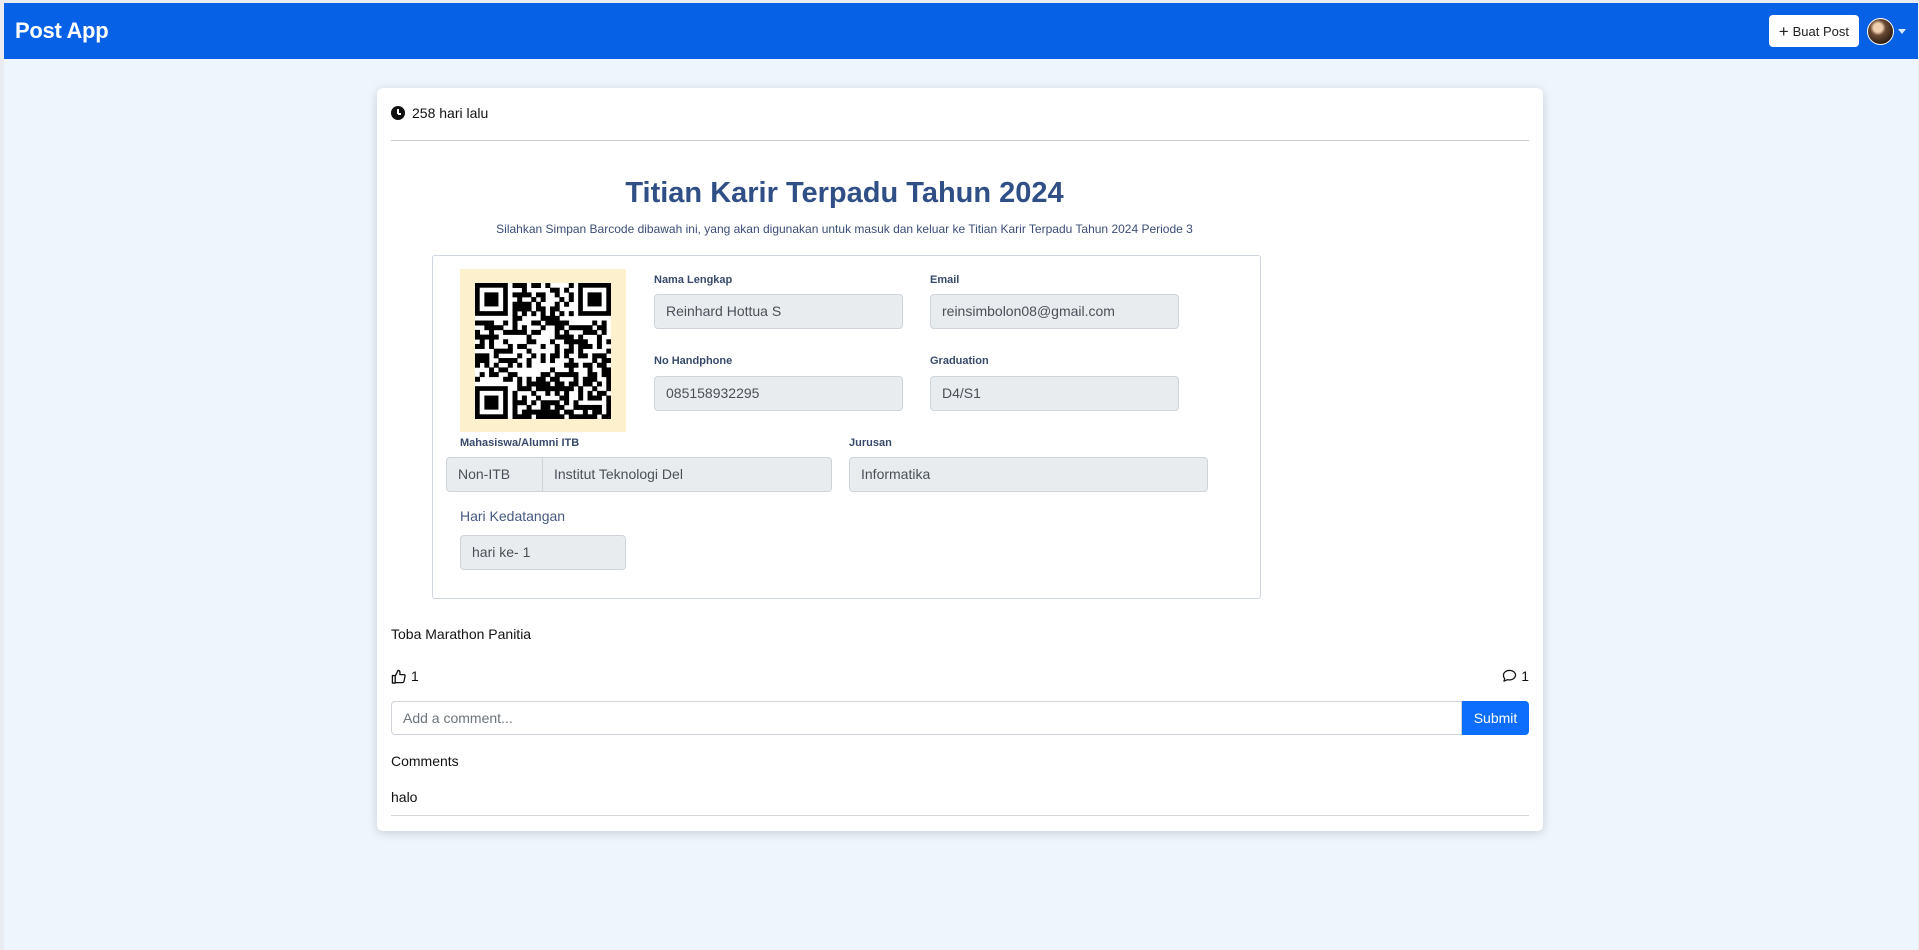 This screenshot has width=1919, height=950. Describe the element at coordinates (1054, 393) in the screenshot. I see `graduation-field: D4/S1` at that location.